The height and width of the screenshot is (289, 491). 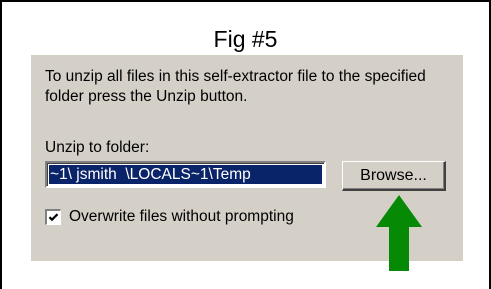 I want to click on unzip-folder-input: ~1\ jsmith \LOCALS~1\Temp, so click(x=185, y=174).